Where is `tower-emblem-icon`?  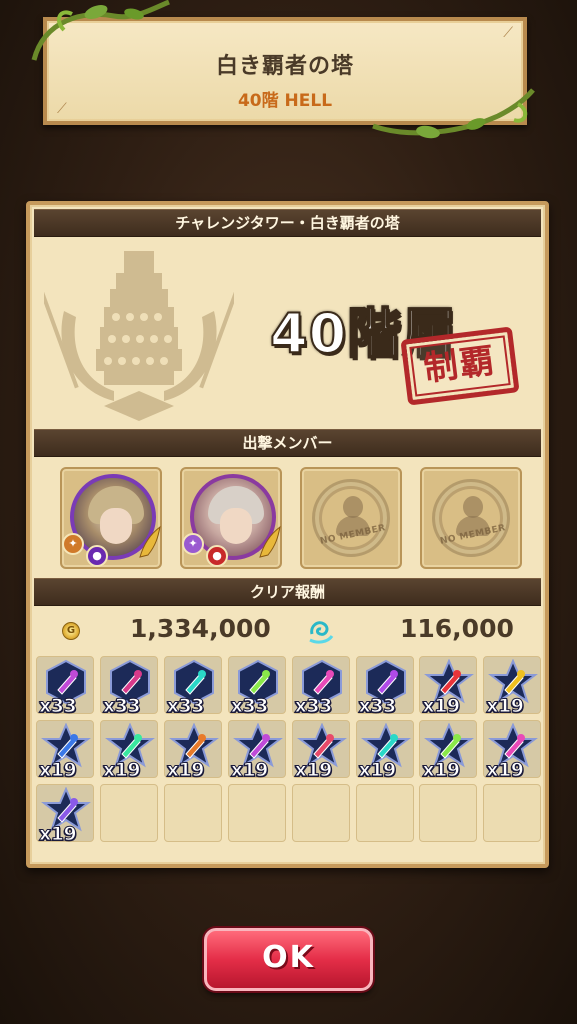
tower-emblem-icon is located at coordinates (139, 336).